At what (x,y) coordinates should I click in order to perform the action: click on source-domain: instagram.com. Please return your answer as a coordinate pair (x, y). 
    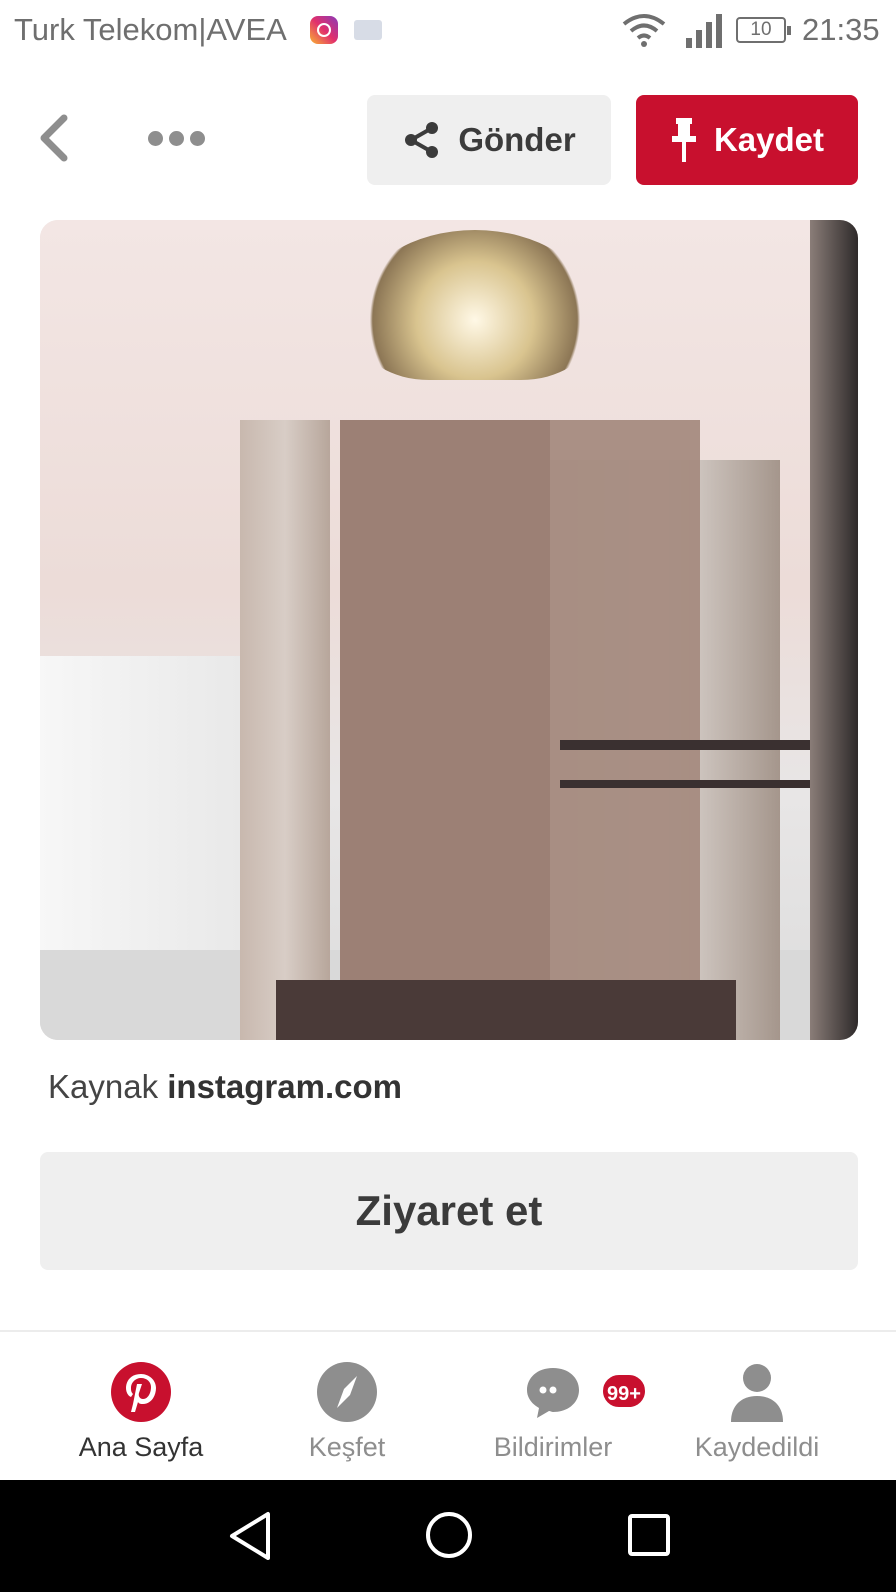
    Looking at the image, I should click on (284, 1086).